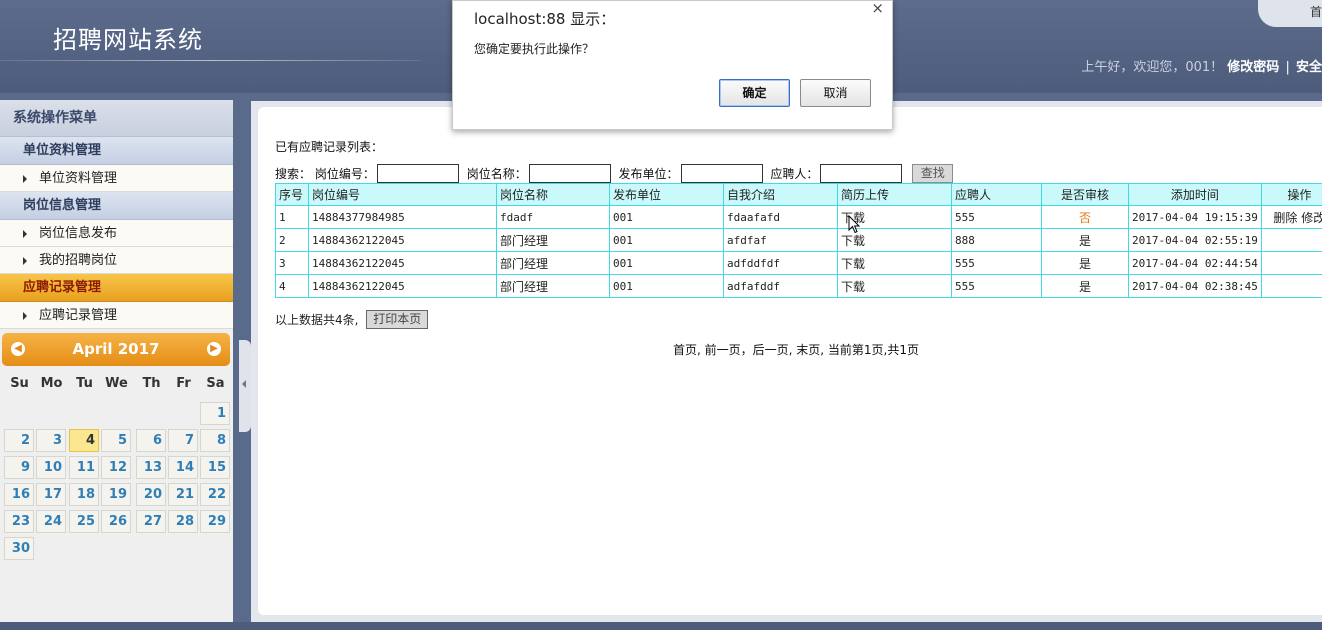  Describe the element at coordinates (128, 40) in the screenshot. I see `site-title: 招聘网站系统` at that location.